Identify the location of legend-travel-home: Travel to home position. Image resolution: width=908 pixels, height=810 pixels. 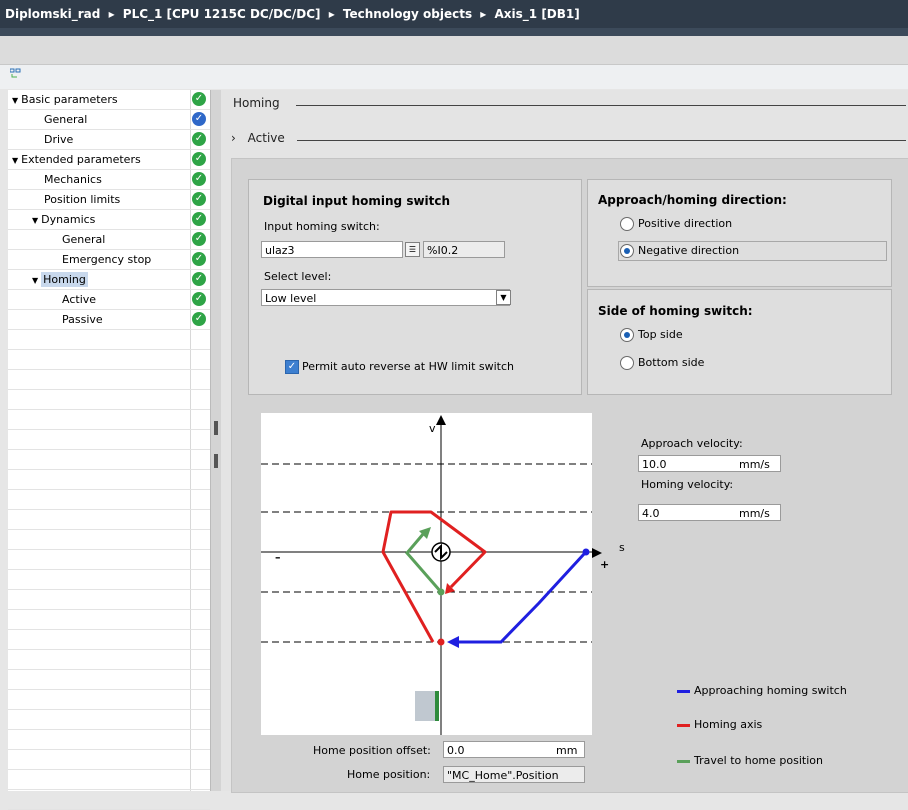
(750, 760).